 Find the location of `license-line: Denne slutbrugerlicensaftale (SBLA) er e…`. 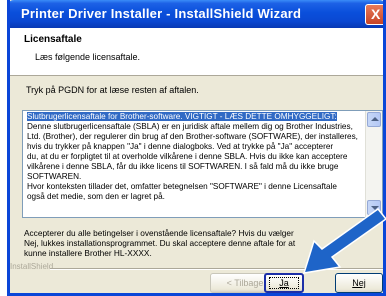

license-line: Denne slutbrugerlicensaftale (SBLA) er e… is located at coordinates (190, 126).